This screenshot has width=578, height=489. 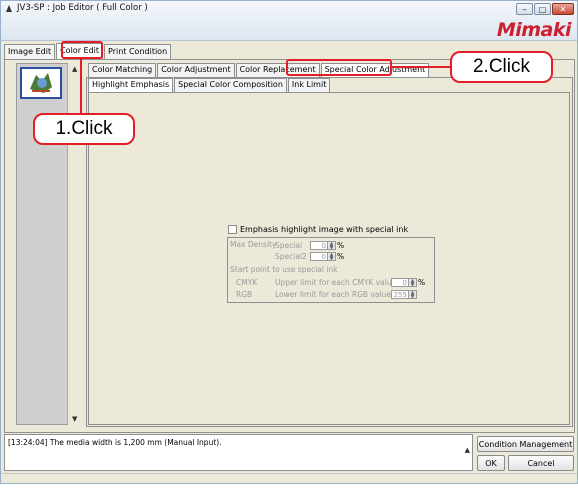 What do you see at coordinates (9, 8) in the screenshot?
I see `app-icon` at bounding box center [9, 8].